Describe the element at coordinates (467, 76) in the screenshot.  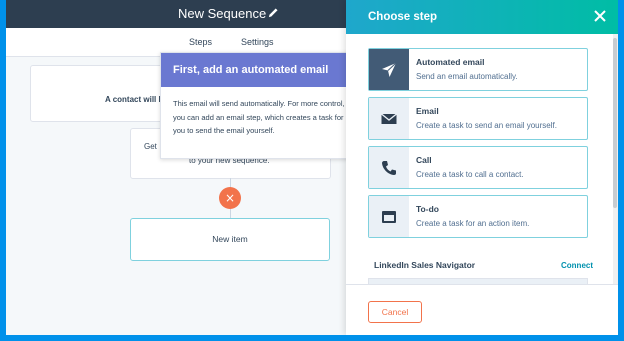
I see `step-description: Send an email automatically.` at that location.